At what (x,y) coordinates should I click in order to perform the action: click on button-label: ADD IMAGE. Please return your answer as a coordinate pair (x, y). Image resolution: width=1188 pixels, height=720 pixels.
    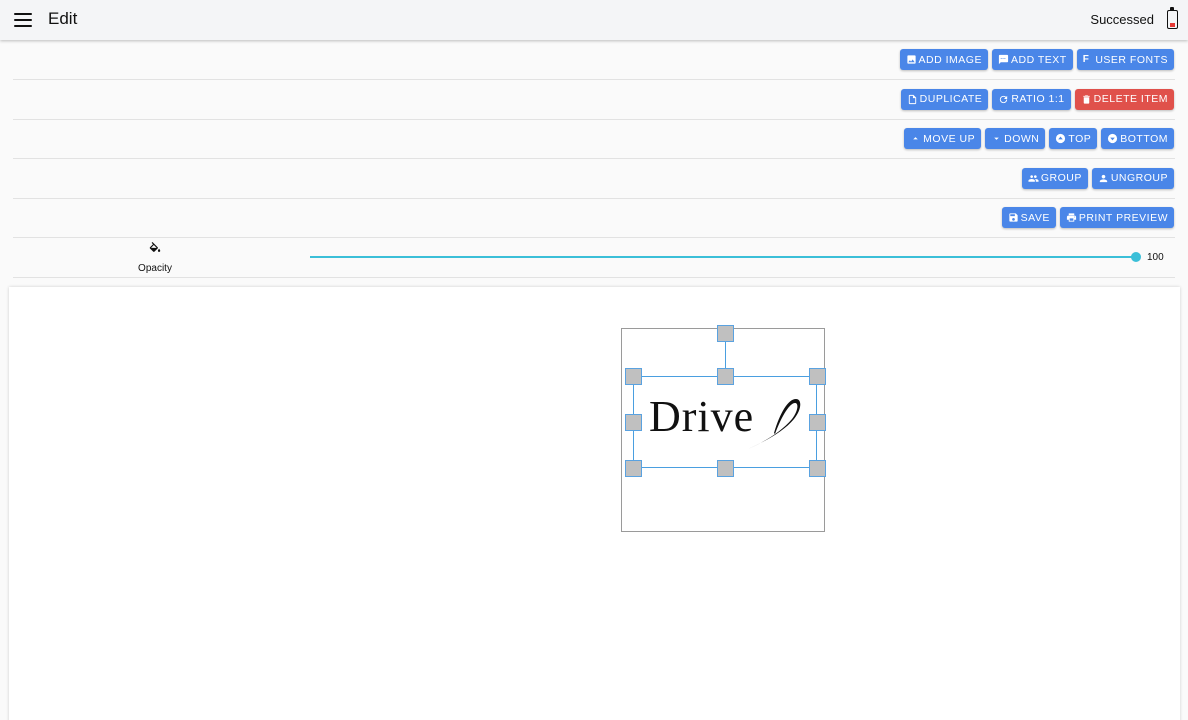
    Looking at the image, I should click on (950, 59).